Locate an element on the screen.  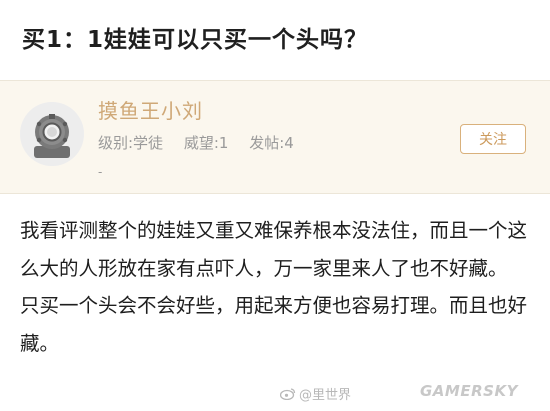
author-name: 摸鱼王小刘 is located at coordinates (150, 109).